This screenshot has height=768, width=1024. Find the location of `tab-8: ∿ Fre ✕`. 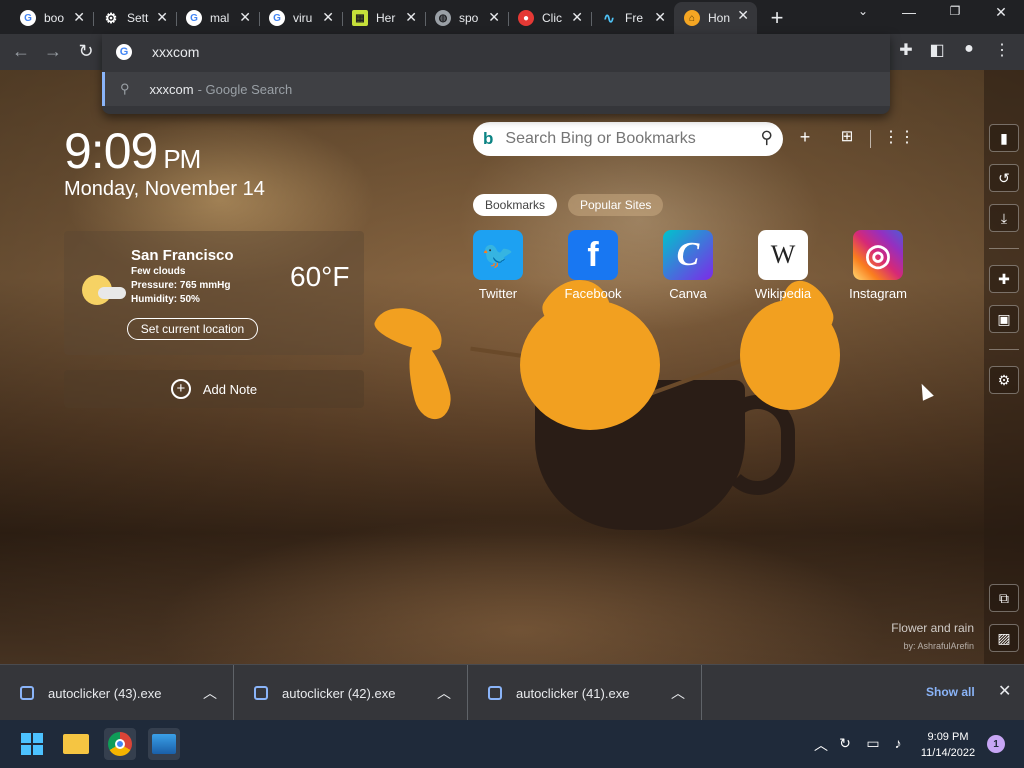

tab-8: ∿ Fre ✕ is located at coordinates (632, 18).